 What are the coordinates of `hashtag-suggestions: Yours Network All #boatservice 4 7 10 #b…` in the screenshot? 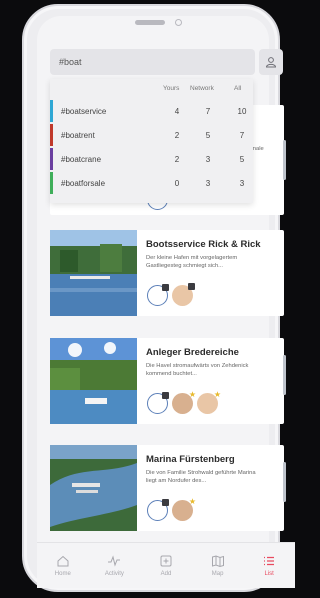 It's located at (151, 141).